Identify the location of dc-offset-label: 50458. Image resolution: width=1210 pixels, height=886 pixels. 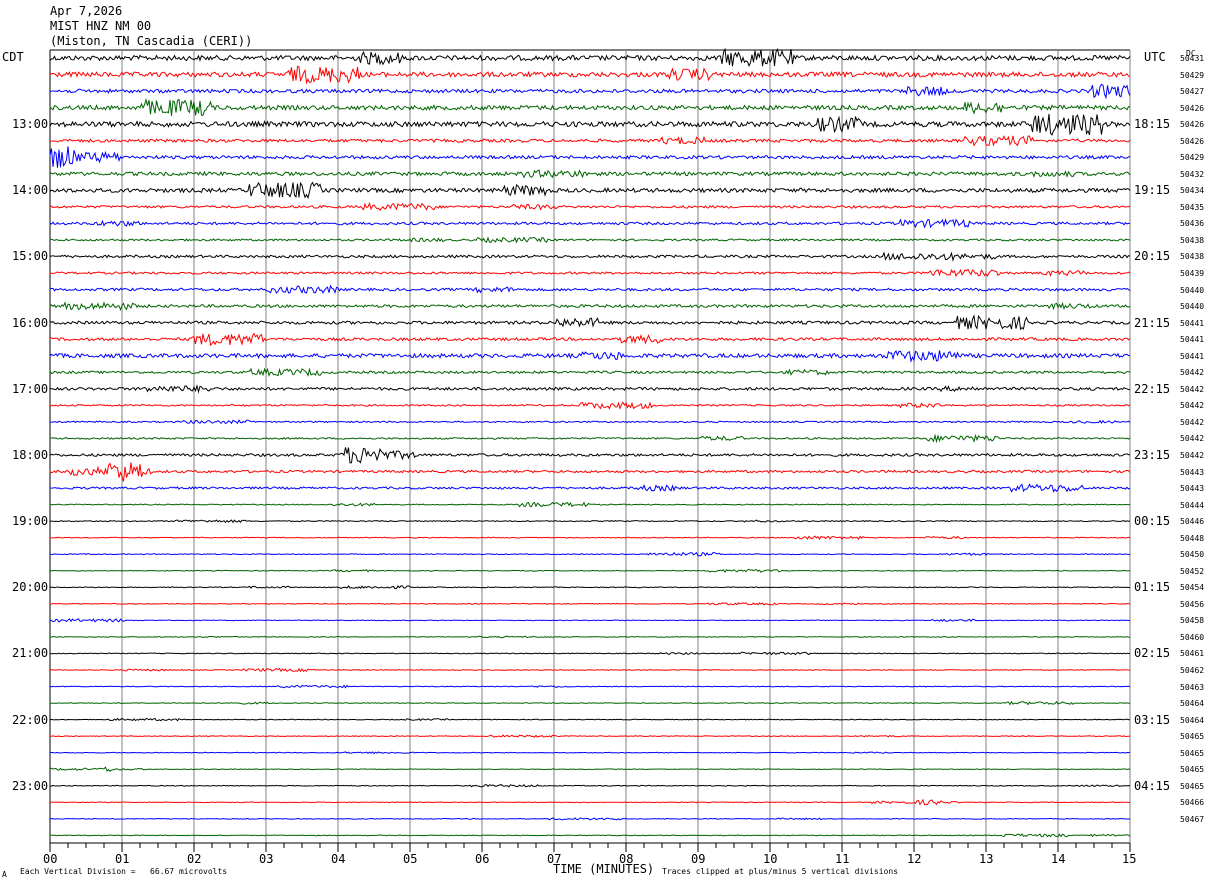
(1192, 621).